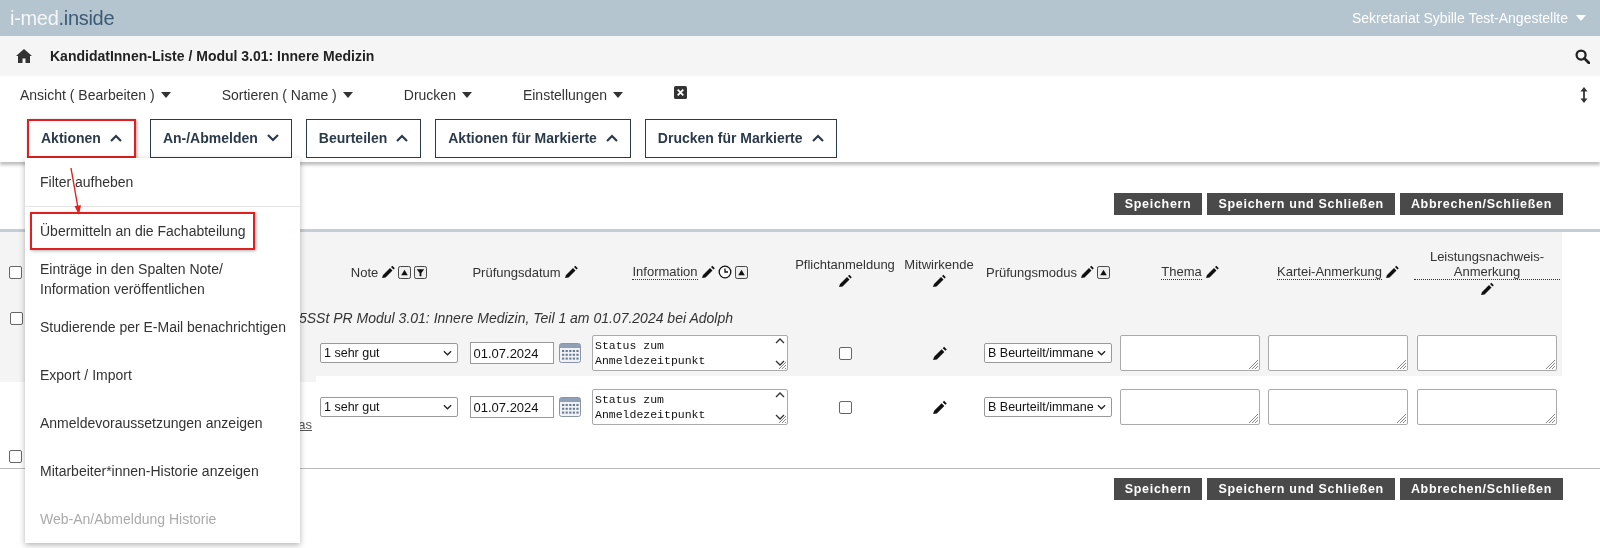 This screenshot has width=1600, height=548. Describe the element at coordinates (680, 92) in the screenshot. I see `close-icon` at that location.